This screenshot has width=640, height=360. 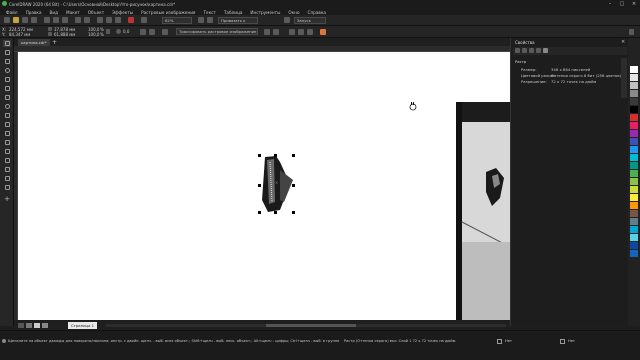 What do you see at coordinates (34, 12) in the screenshot?
I see `menu-edit: Правка` at bounding box center [34, 12].